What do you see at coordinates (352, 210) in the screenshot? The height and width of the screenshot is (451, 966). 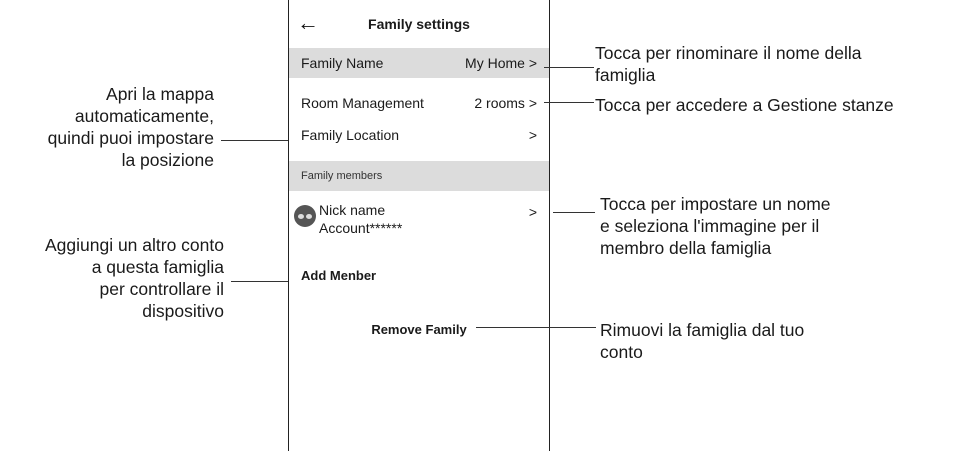 I see `member-nickname: Nick name` at bounding box center [352, 210].